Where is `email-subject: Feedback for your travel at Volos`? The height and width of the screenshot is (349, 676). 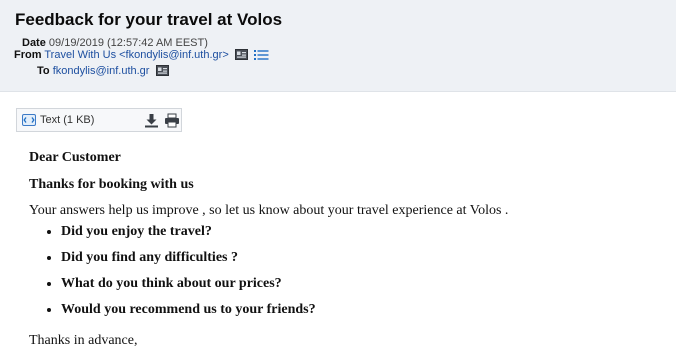 email-subject: Feedback for your travel at Volos is located at coordinates (149, 19).